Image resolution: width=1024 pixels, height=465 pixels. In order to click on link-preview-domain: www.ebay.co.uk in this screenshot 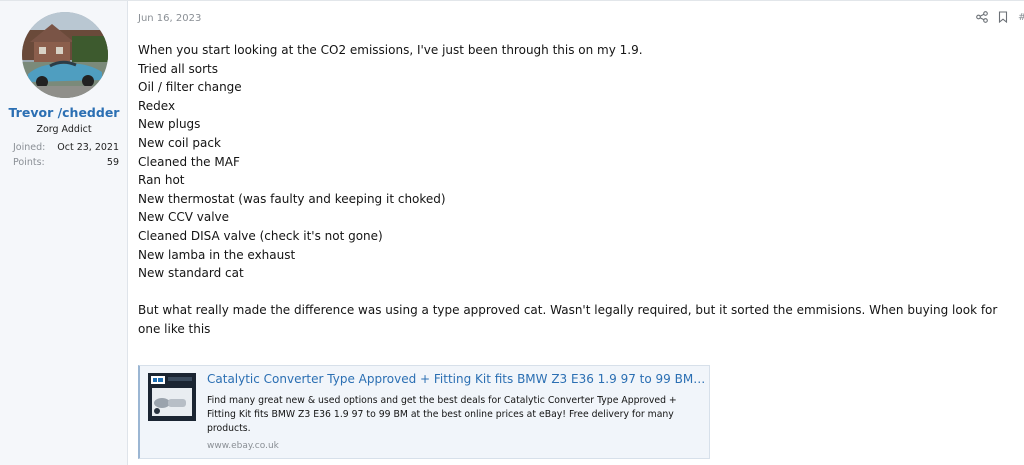, I will do `click(243, 446)`.